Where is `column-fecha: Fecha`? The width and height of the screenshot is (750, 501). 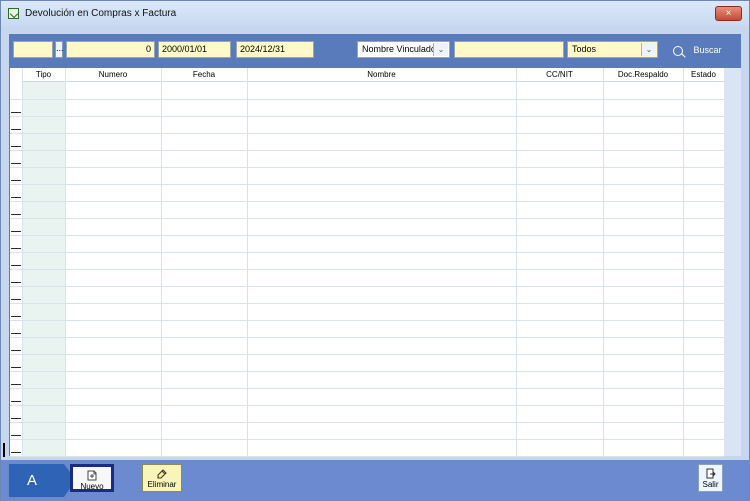 column-fecha: Fecha is located at coordinates (204, 74).